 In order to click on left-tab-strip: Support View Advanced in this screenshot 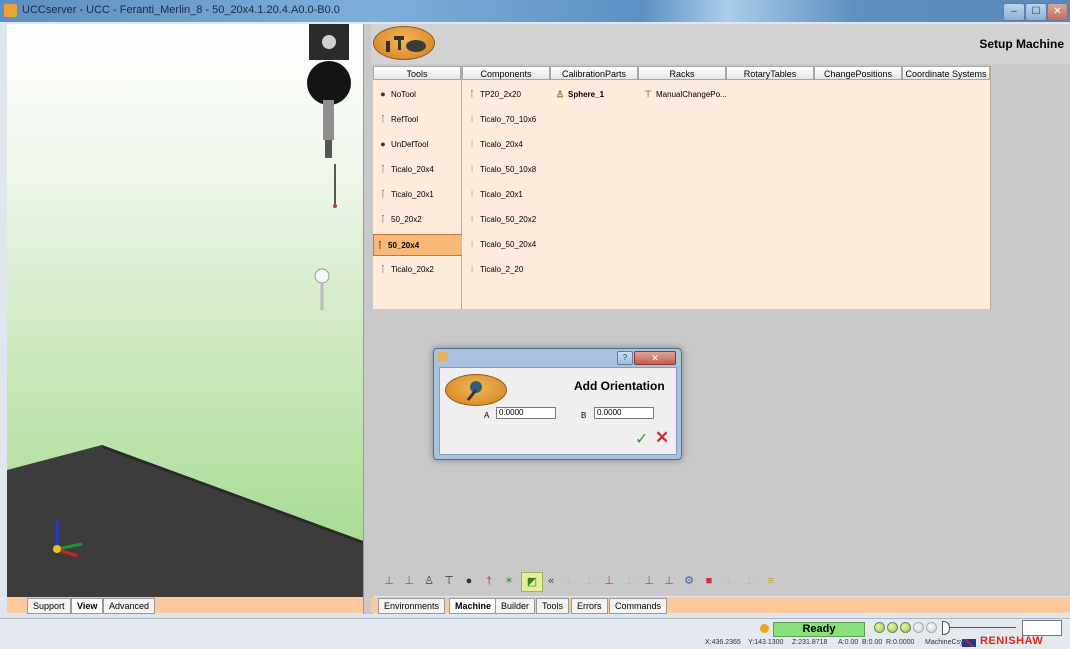, I will do `click(185, 605)`.